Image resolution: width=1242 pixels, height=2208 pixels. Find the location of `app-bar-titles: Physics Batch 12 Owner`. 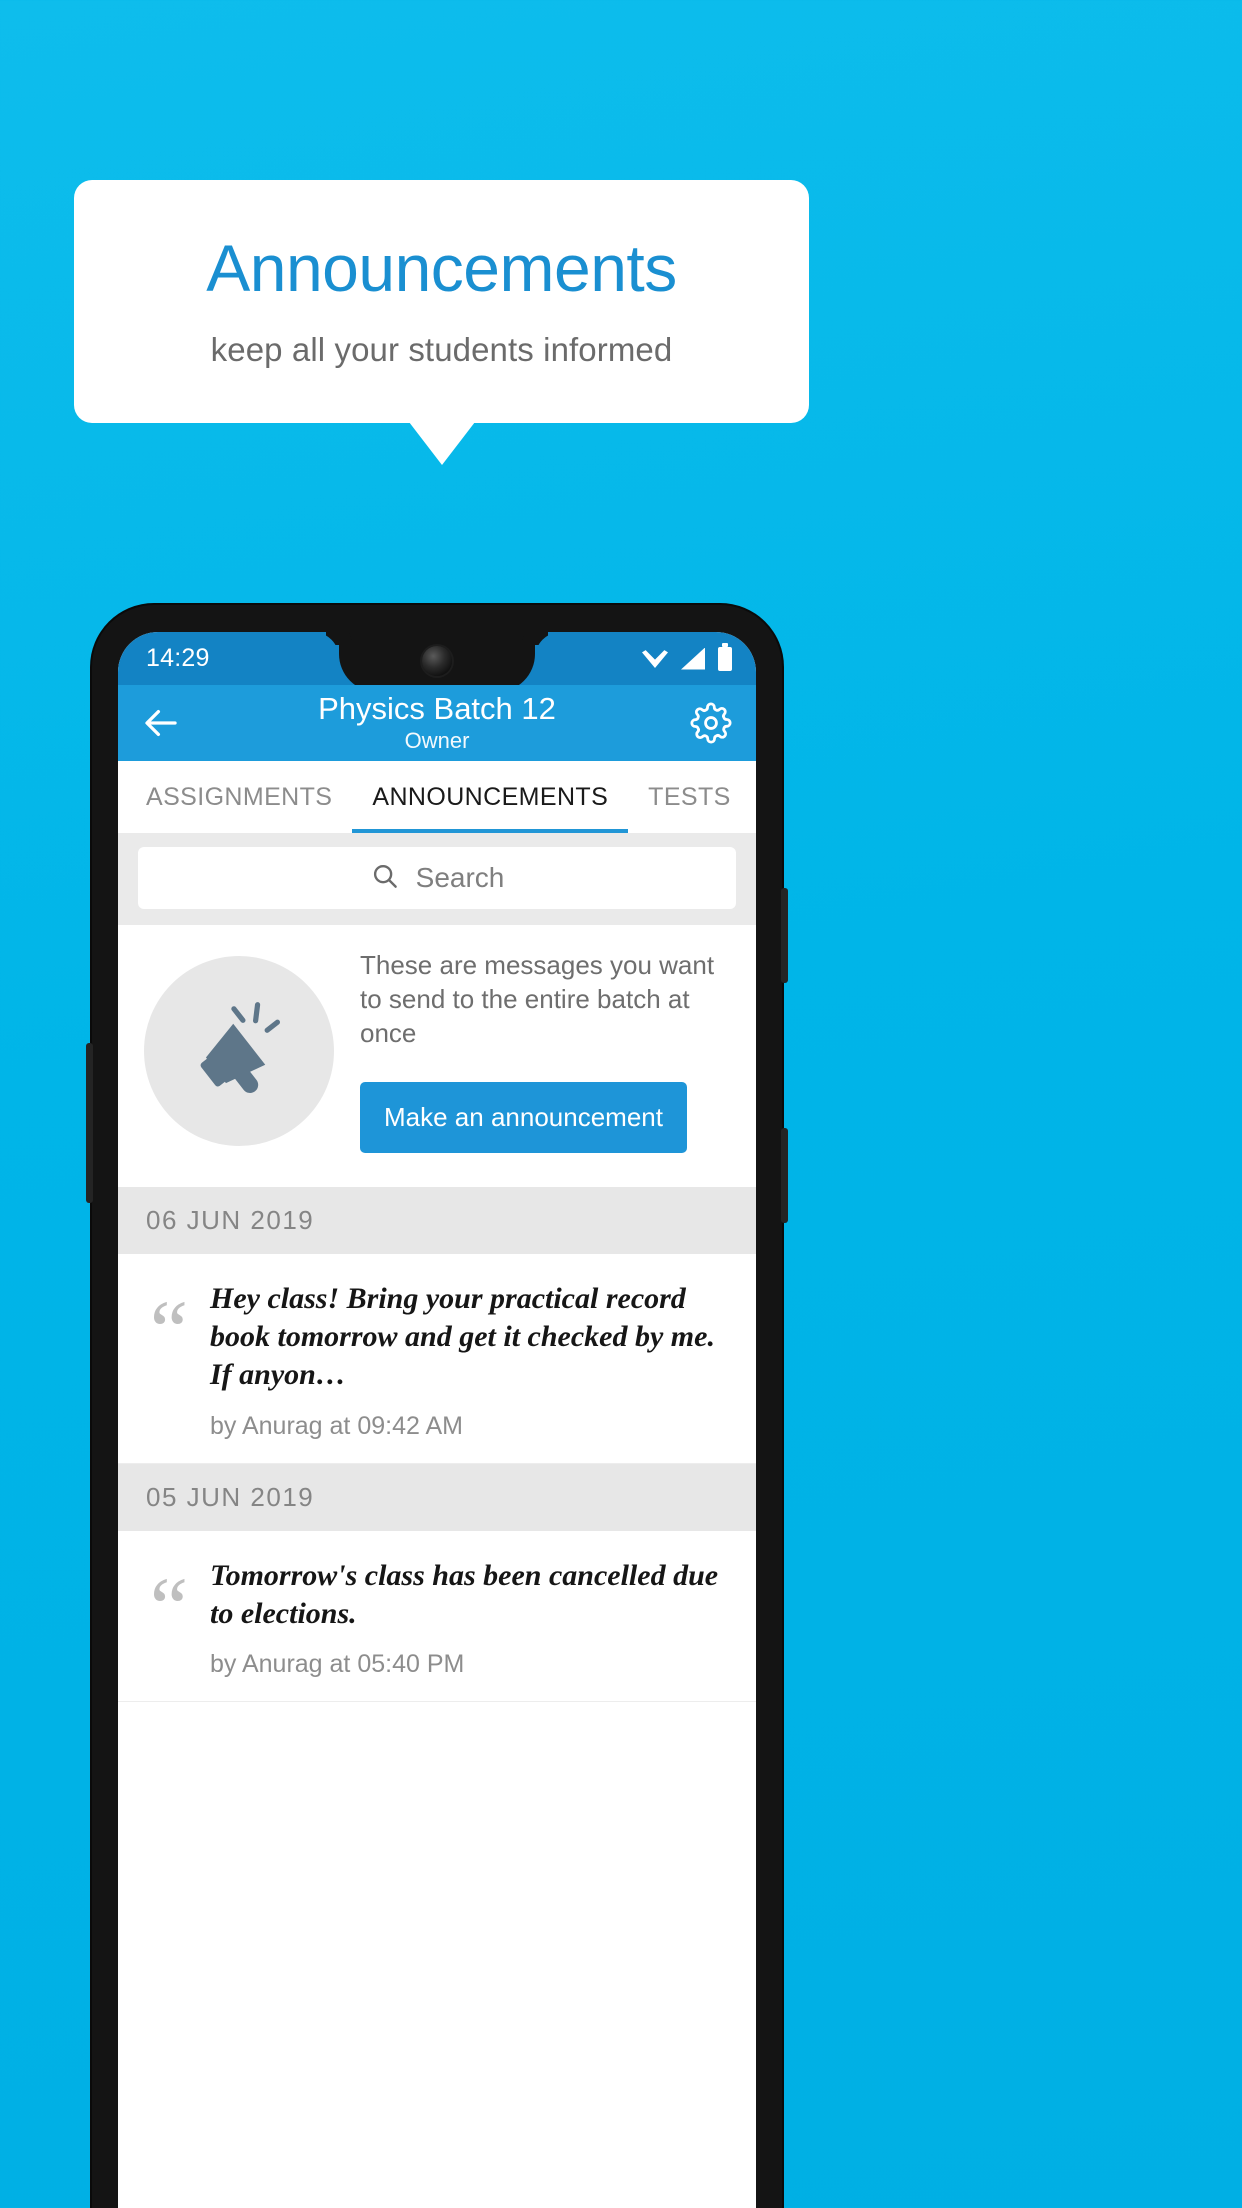

app-bar-titles: Physics Batch 12 Owner is located at coordinates (437, 722).